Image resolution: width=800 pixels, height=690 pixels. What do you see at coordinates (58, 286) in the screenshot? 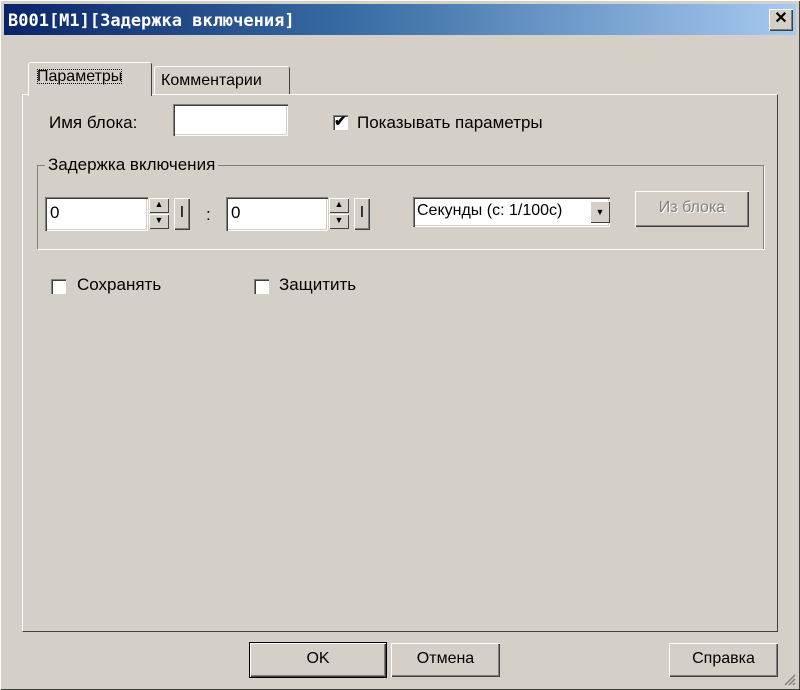
I see `save-checkbox` at bounding box center [58, 286].